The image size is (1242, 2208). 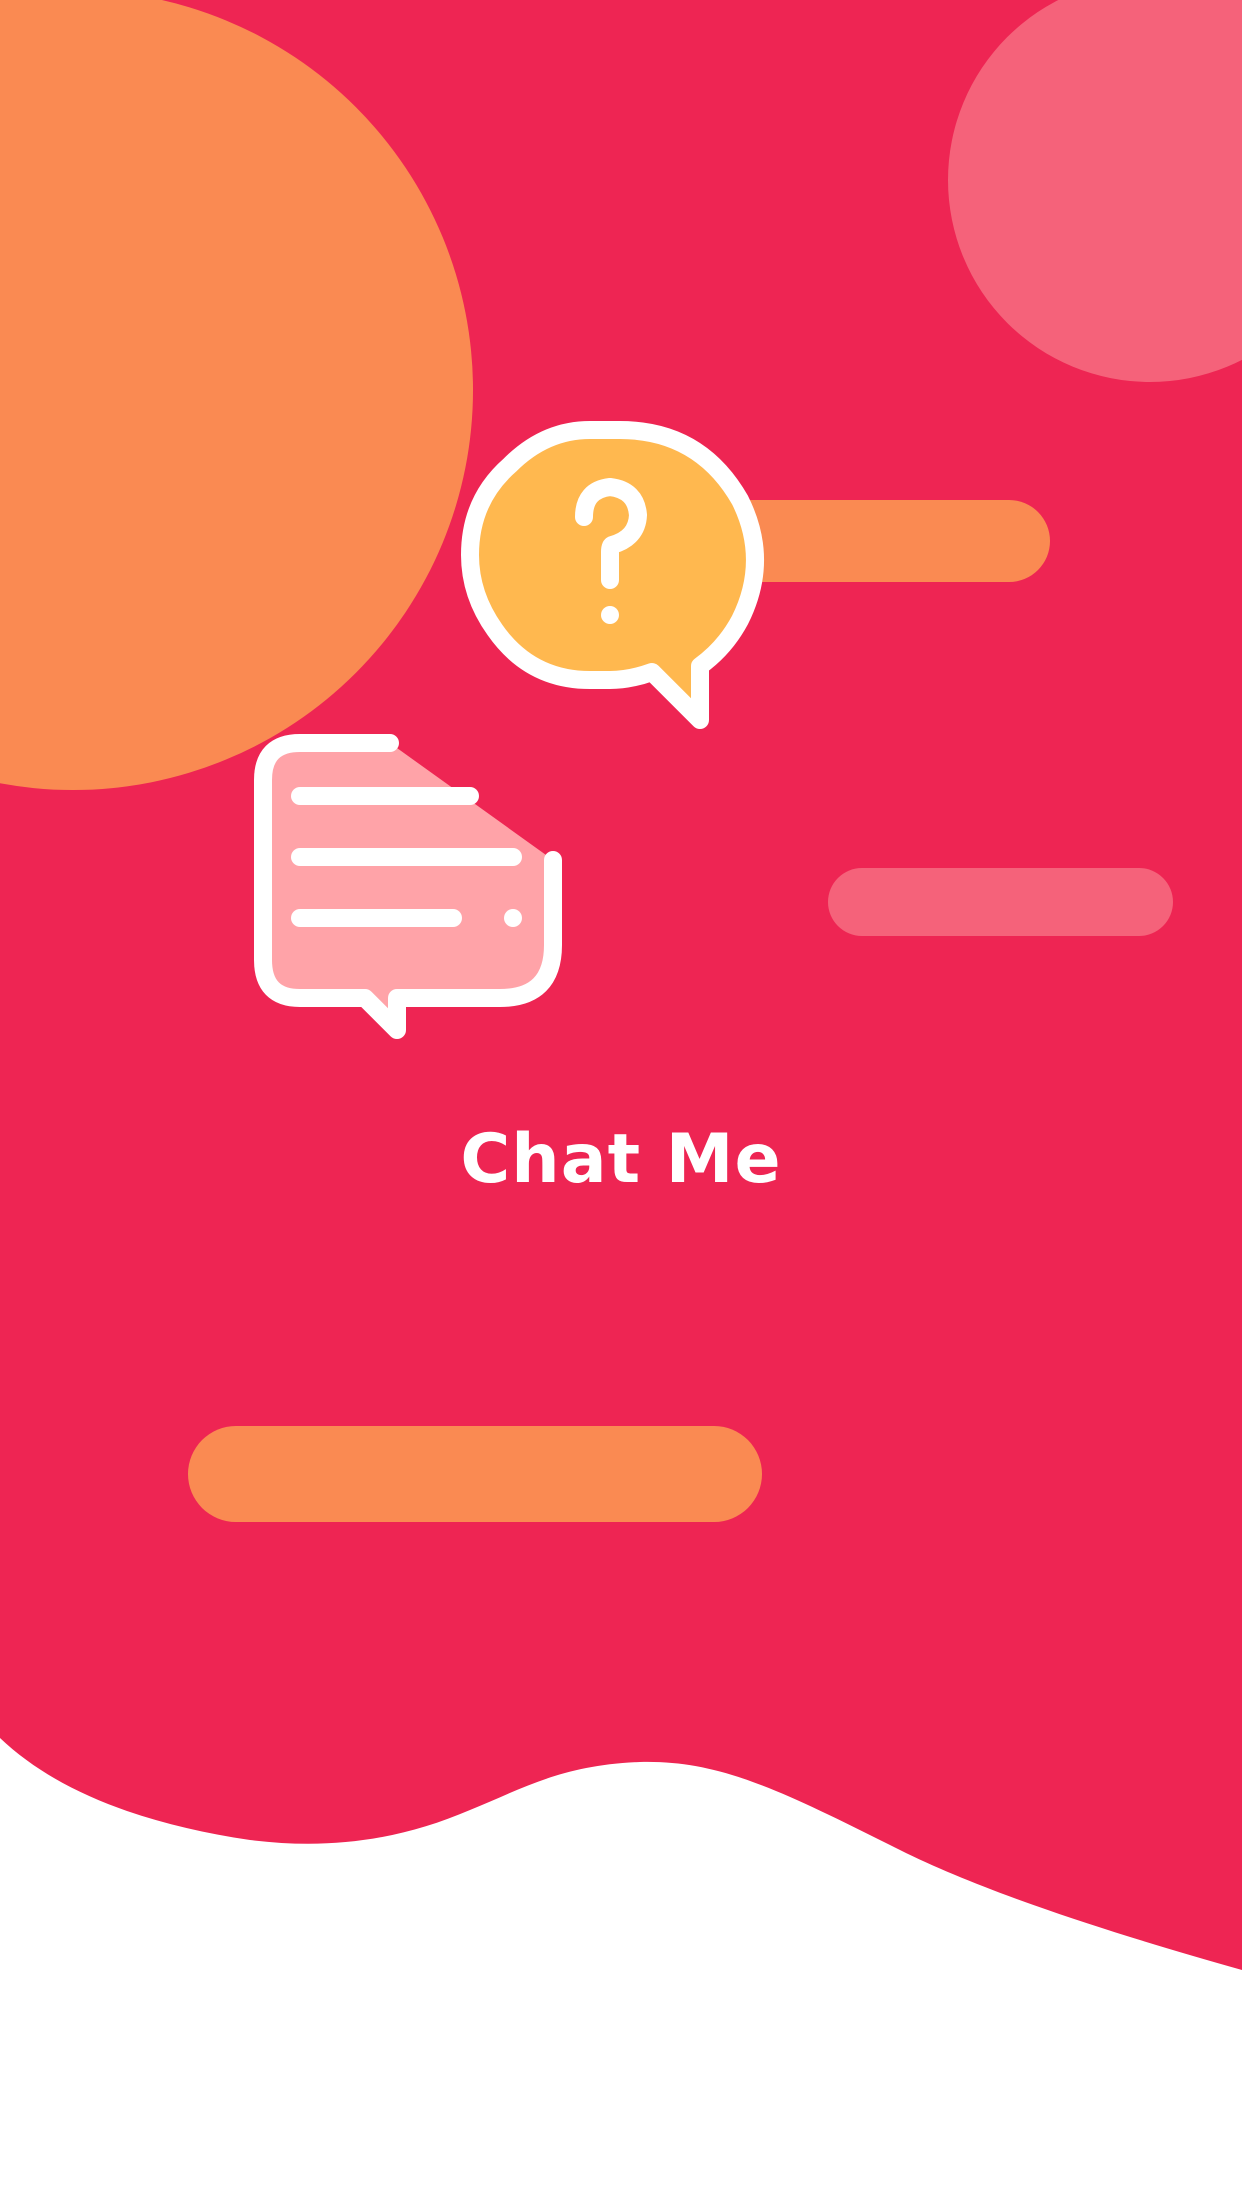 What do you see at coordinates (1000, 902) in the screenshot?
I see `pink-pill-decoration` at bounding box center [1000, 902].